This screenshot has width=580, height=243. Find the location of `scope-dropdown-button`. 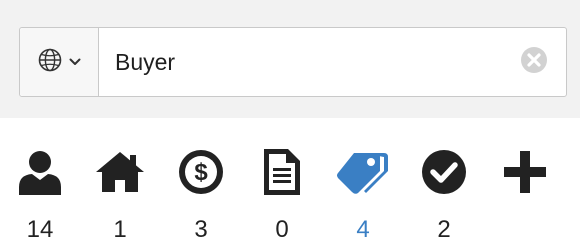

scope-dropdown-button is located at coordinates (59, 62).